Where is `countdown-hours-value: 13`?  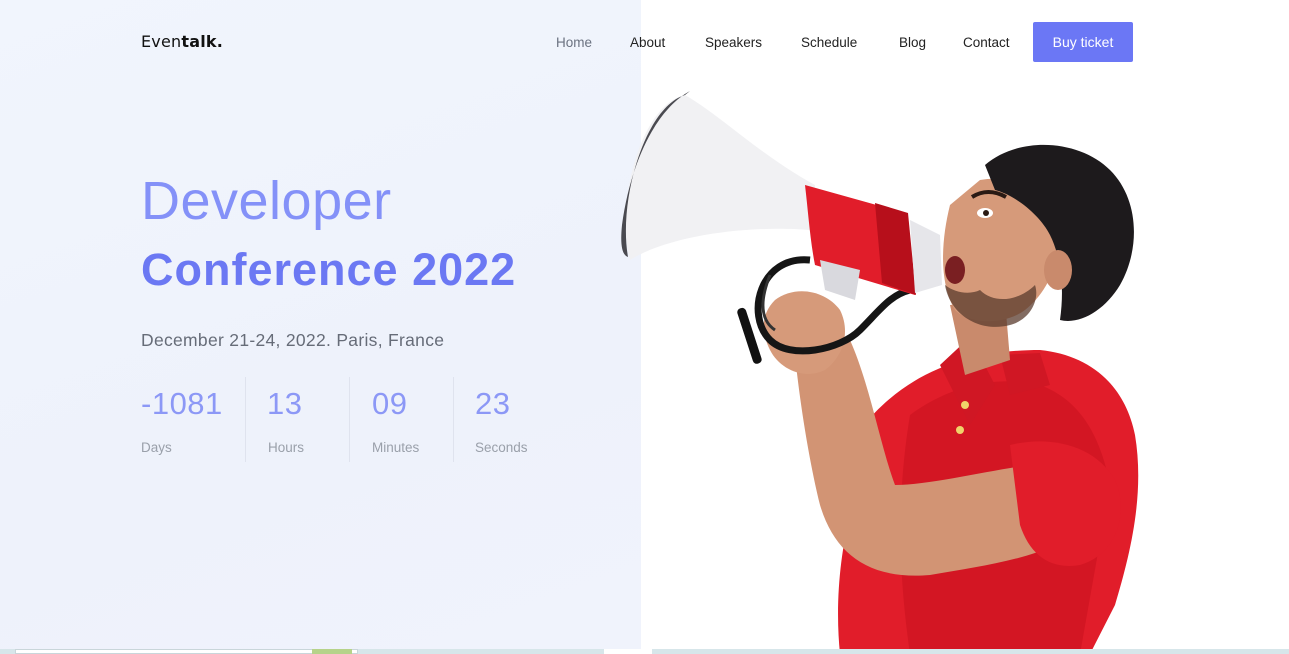
countdown-hours-value: 13 is located at coordinates (285, 403).